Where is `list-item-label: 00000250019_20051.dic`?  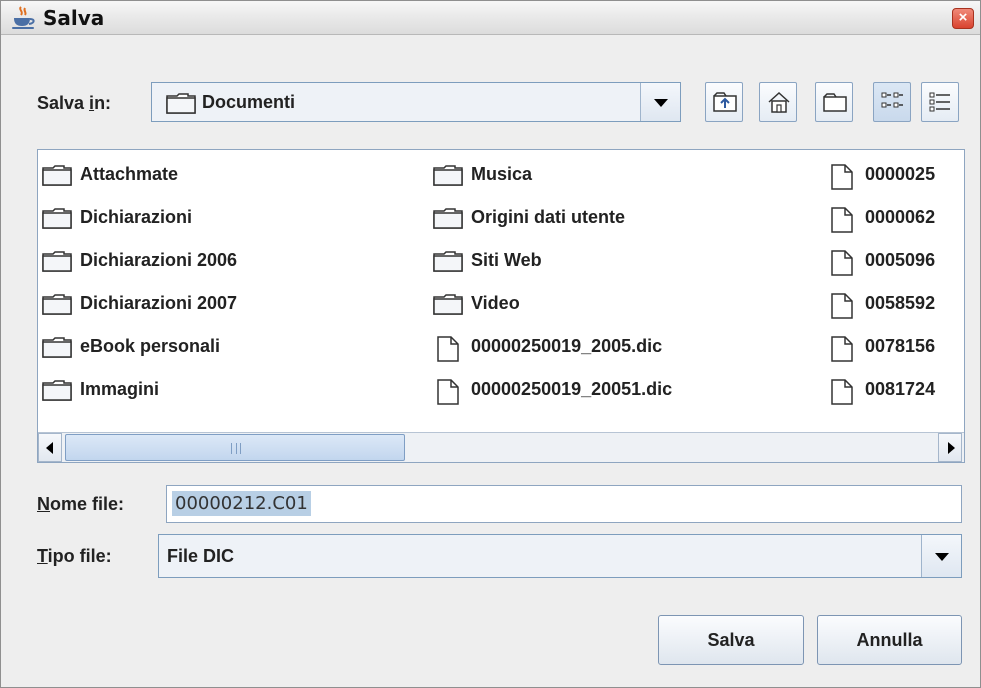
list-item-label: 00000250019_20051.dic is located at coordinates (572, 389).